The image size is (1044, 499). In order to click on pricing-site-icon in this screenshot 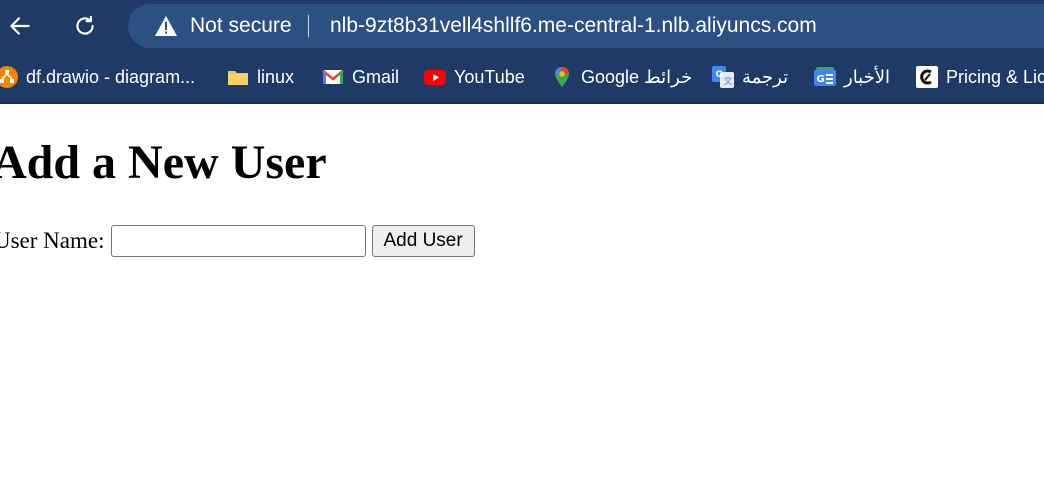, I will do `click(927, 77)`.